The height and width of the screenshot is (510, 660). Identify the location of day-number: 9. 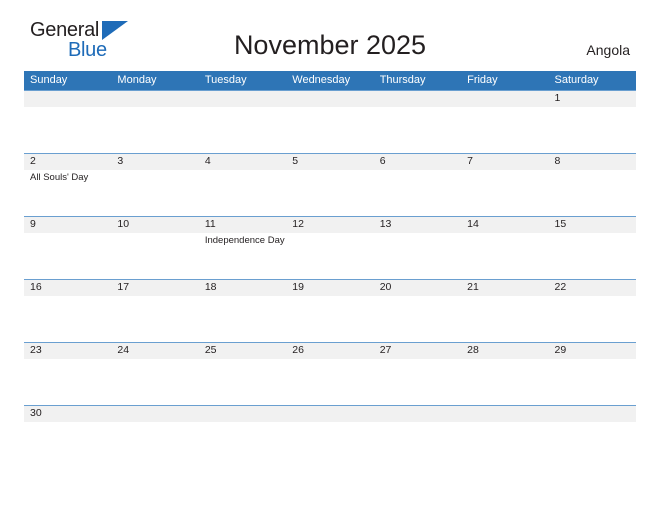
(67, 225).